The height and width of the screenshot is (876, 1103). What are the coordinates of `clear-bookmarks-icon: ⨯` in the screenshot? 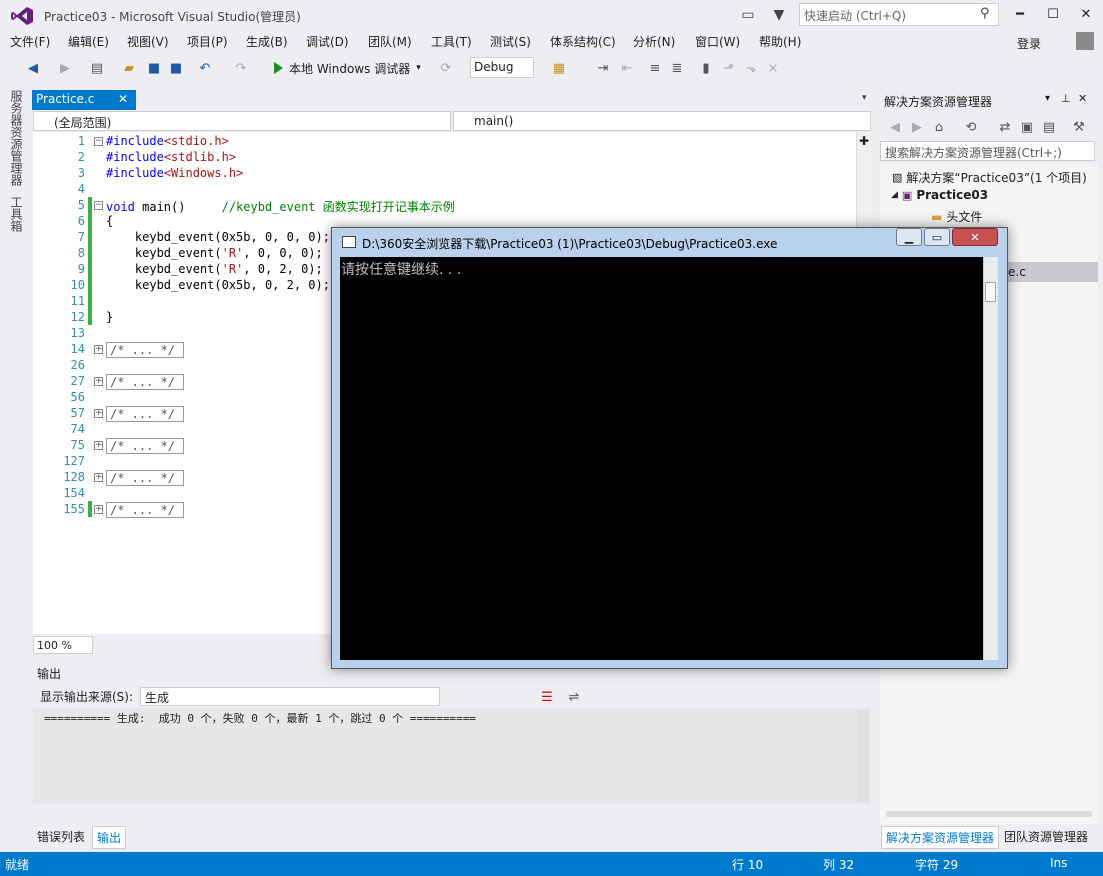 It's located at (773, 68).